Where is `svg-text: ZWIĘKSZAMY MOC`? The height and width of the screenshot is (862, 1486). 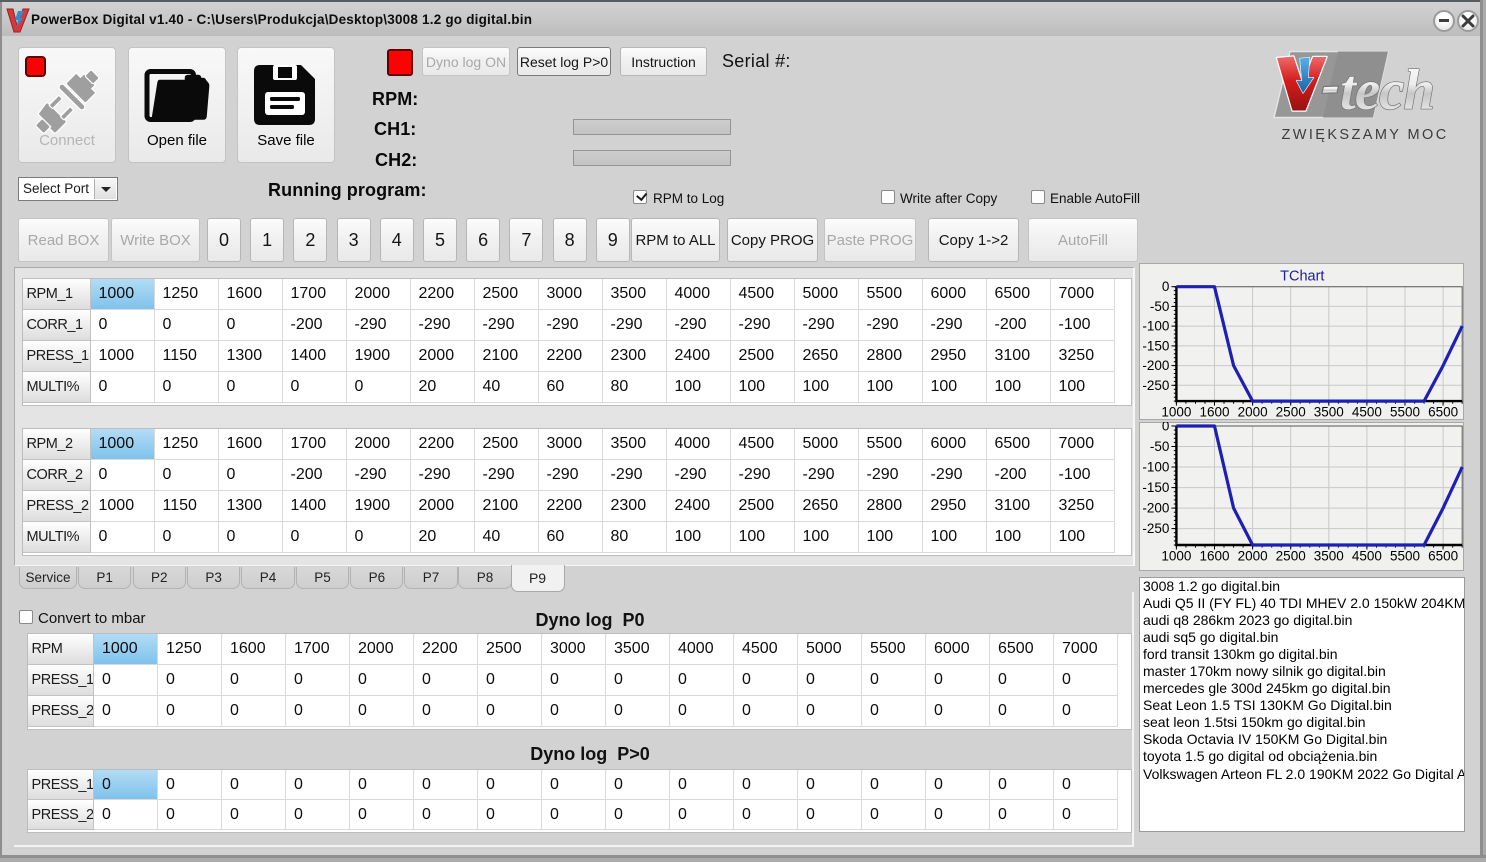
svg-text: ZWIĘKSZAMY MOC is located at coordinates (1365, 135).